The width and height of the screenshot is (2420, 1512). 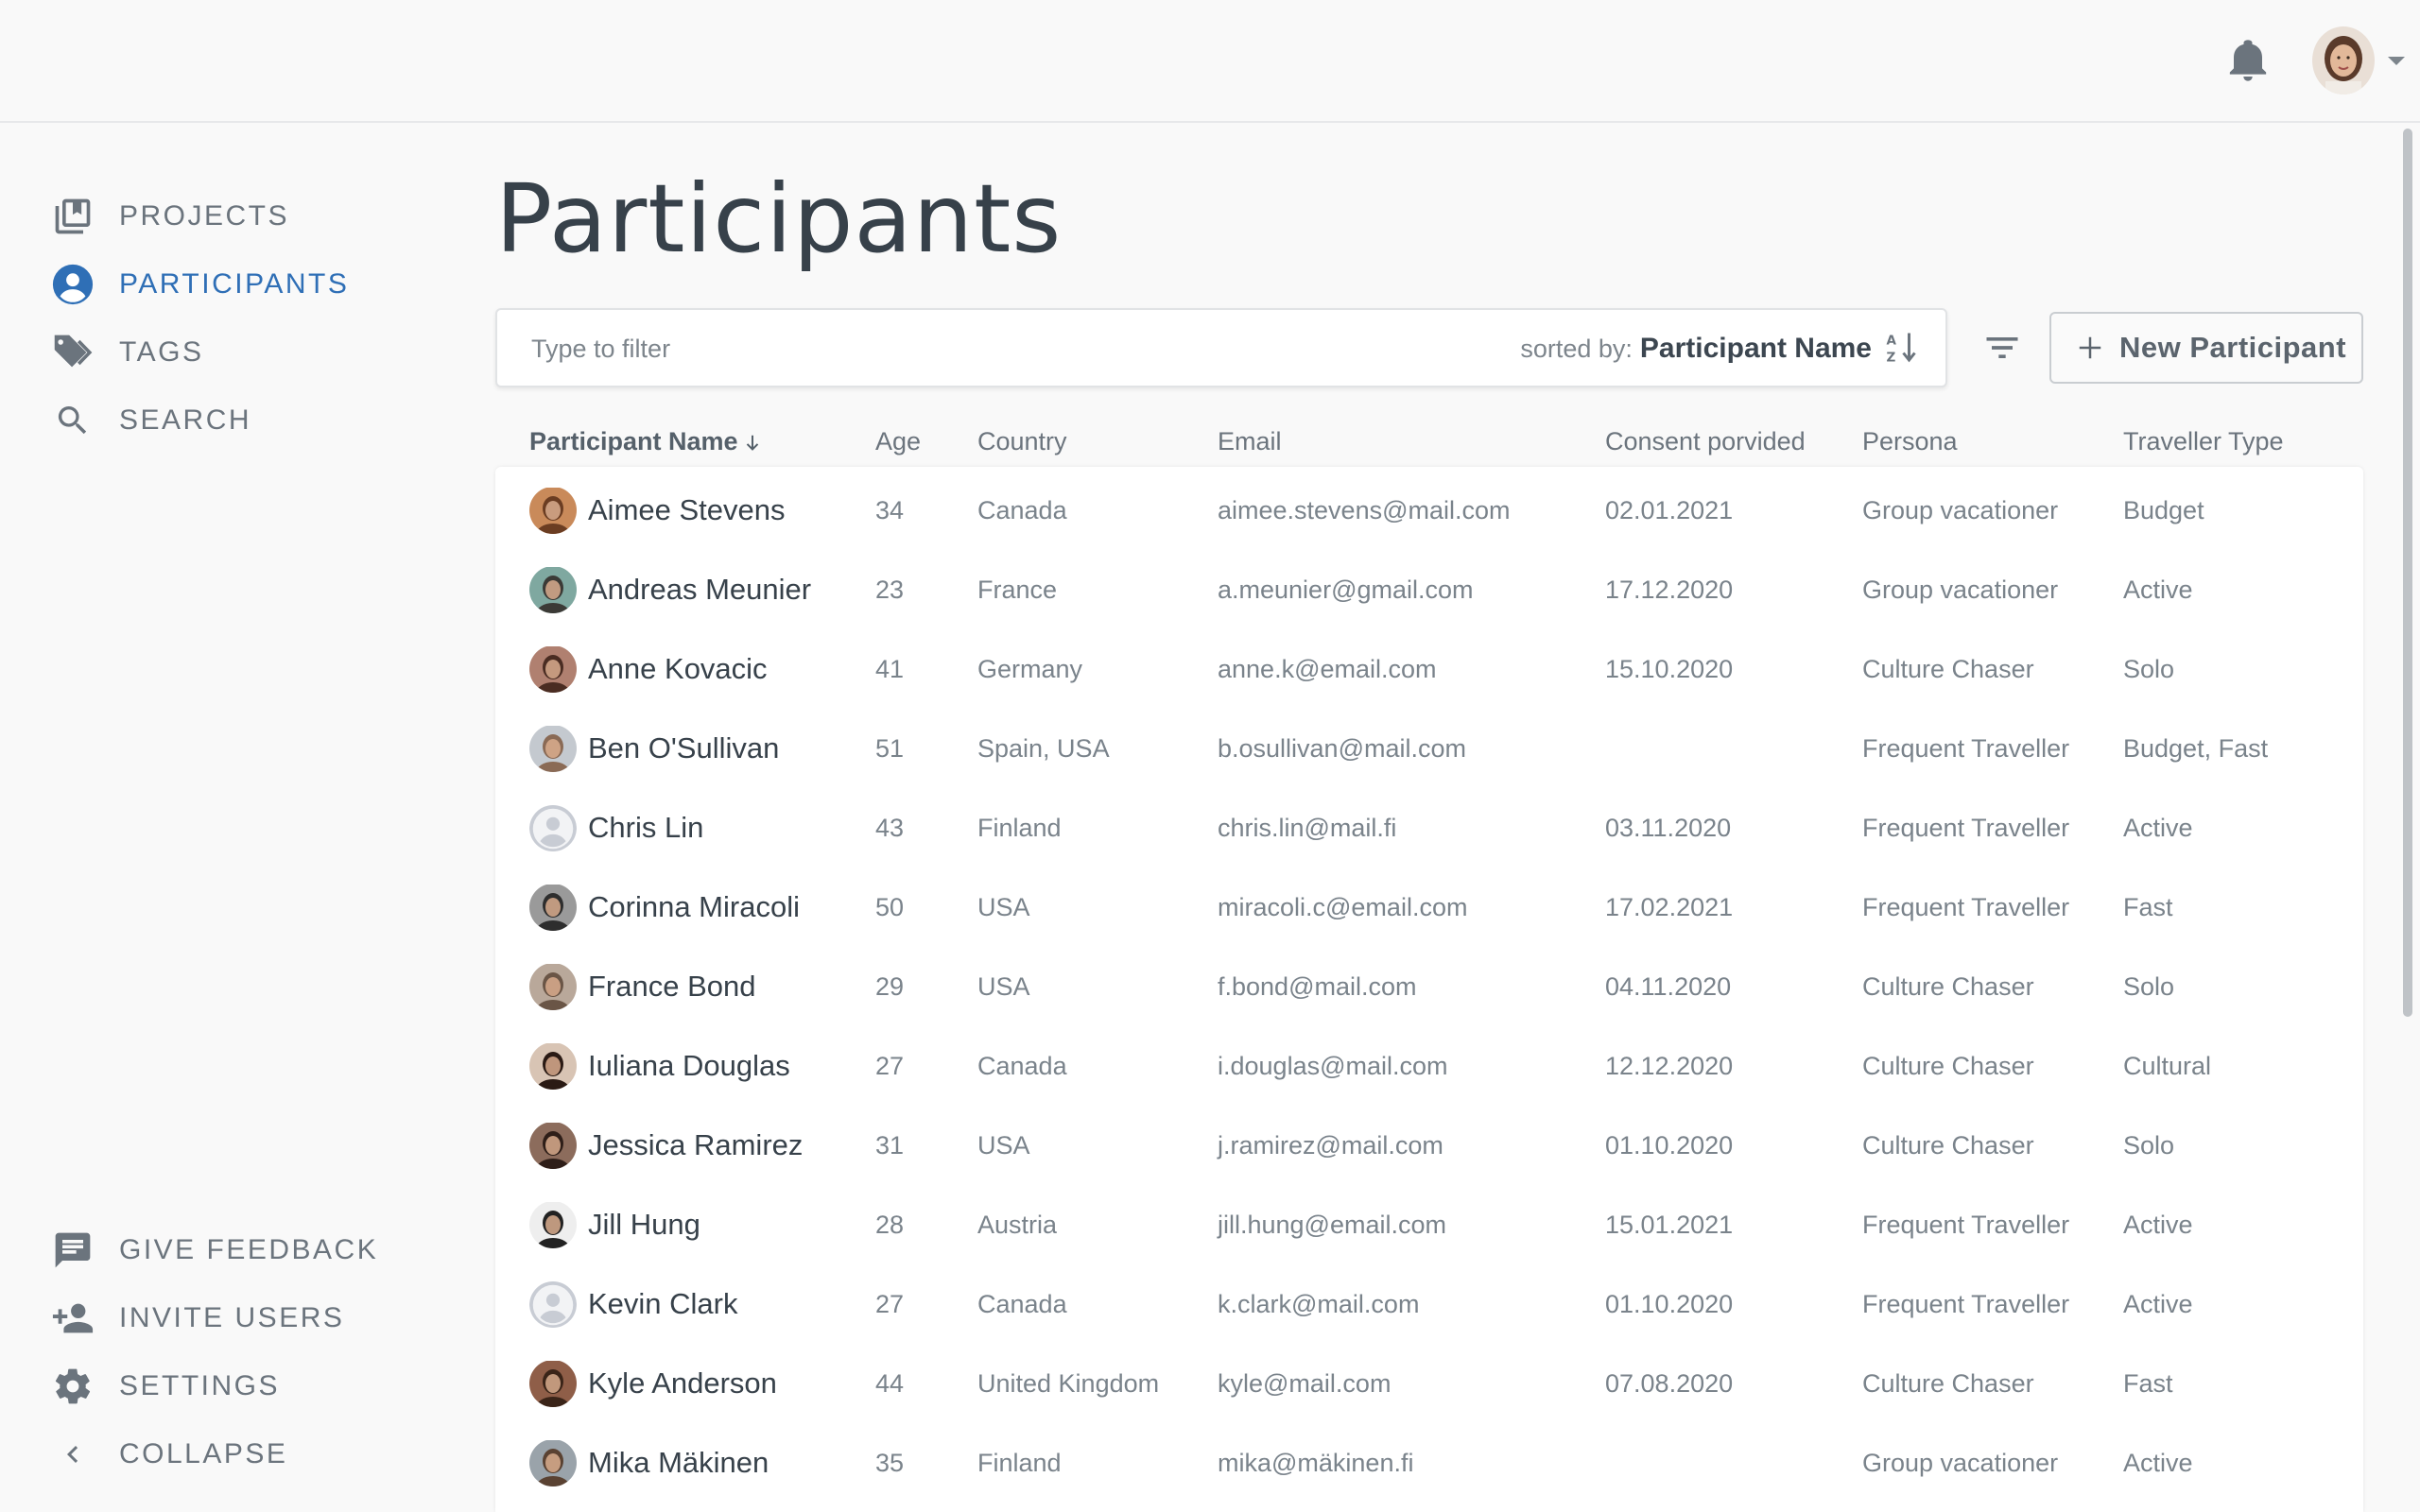 What do you see at coordinates (696, 1144) in the screenshot?
I see `participant-name: Jessica Ramirez` at bounding box center [696, 1144].